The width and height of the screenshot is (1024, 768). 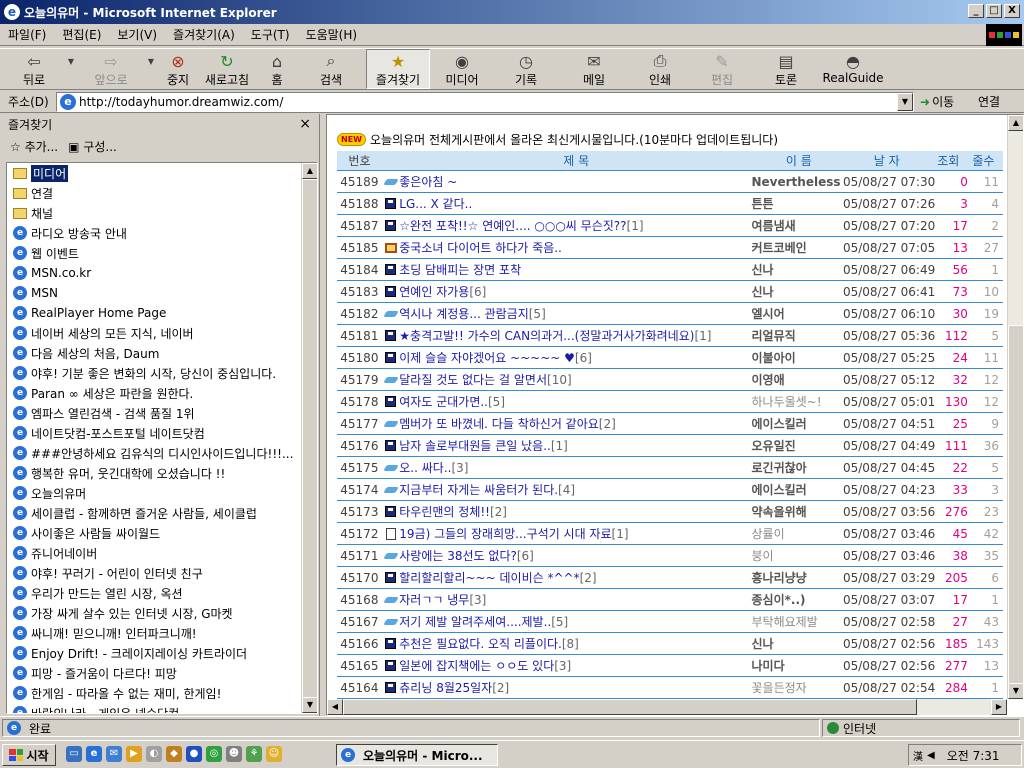 What do you see at coordinates (154, 573) in the screenshot?
I see `favorites-link: e 야후! 꾸러기 - 어린이 인터넷 친구` at bounding box center [154, 573].